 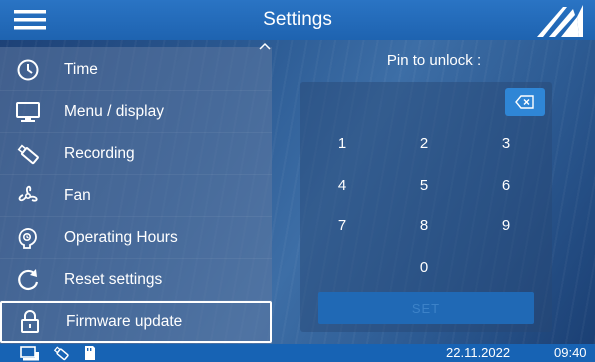 I want to click on menu-item-label: Fan, so click(x=77, y=195).